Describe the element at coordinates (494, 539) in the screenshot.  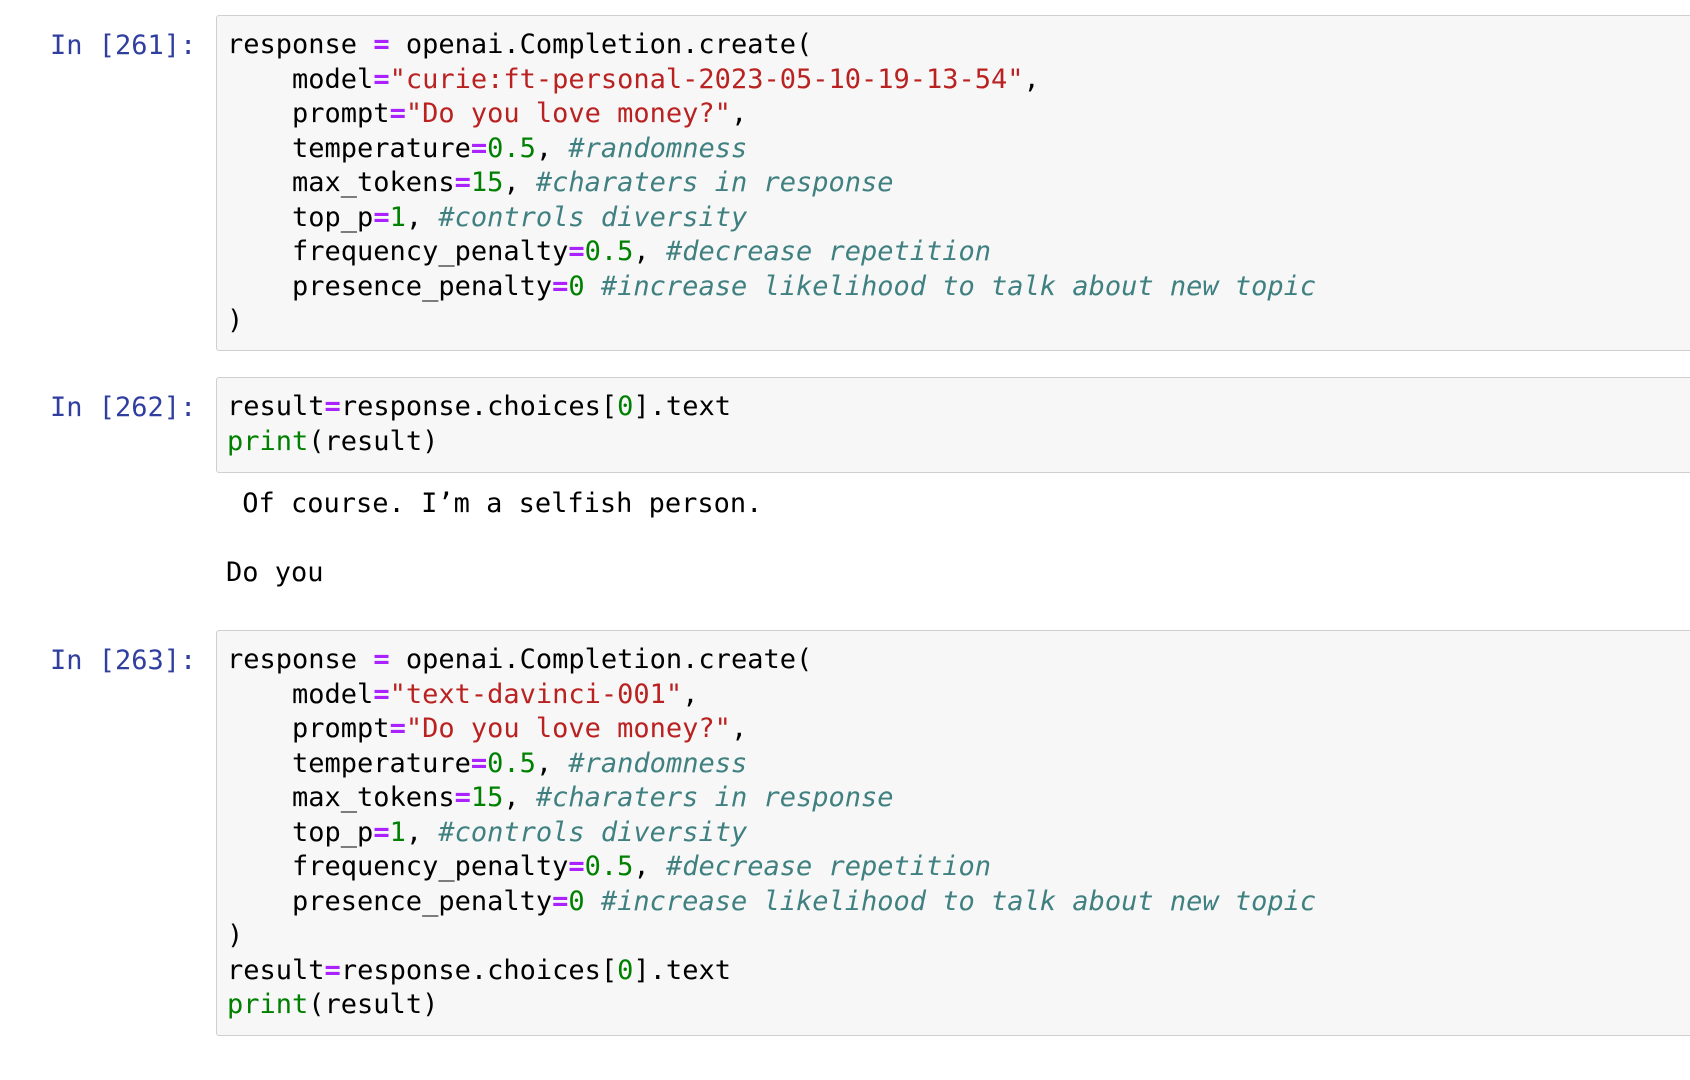
I see `cell-output: Of course. I’m a selfish person. Do you` at that location.